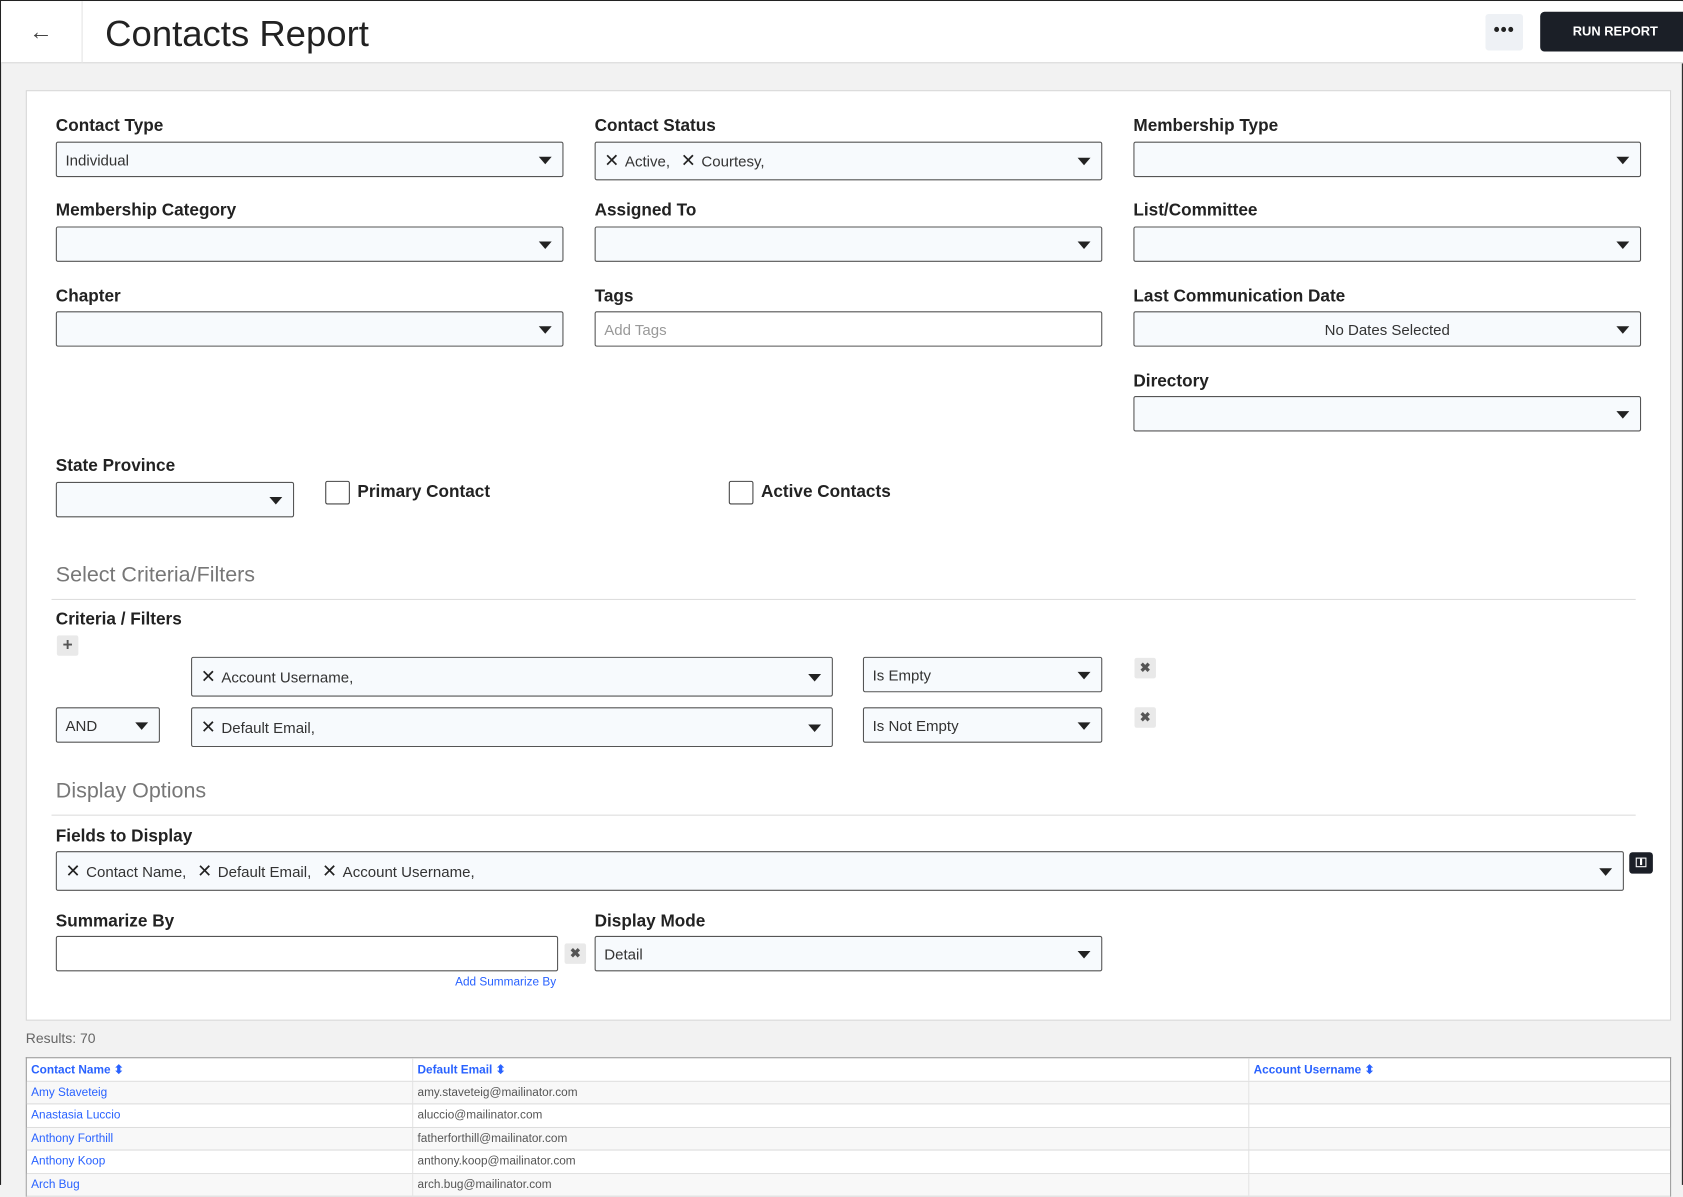  What do you see at coordinates (1387, 414) in the screenshot?
I see `directory-select` at bounding box center [1387, 414].